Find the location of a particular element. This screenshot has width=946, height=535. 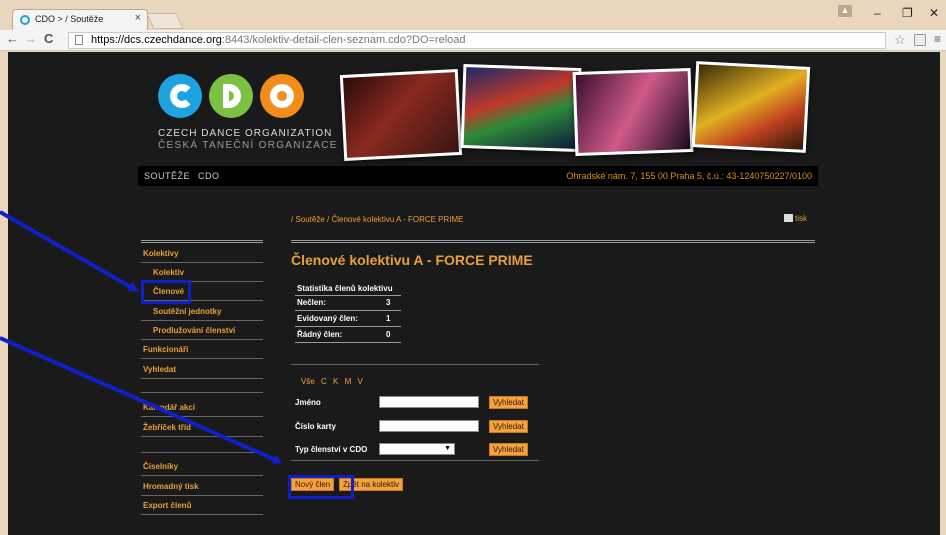

annotation-arrows is located at coordinates (141, 337).